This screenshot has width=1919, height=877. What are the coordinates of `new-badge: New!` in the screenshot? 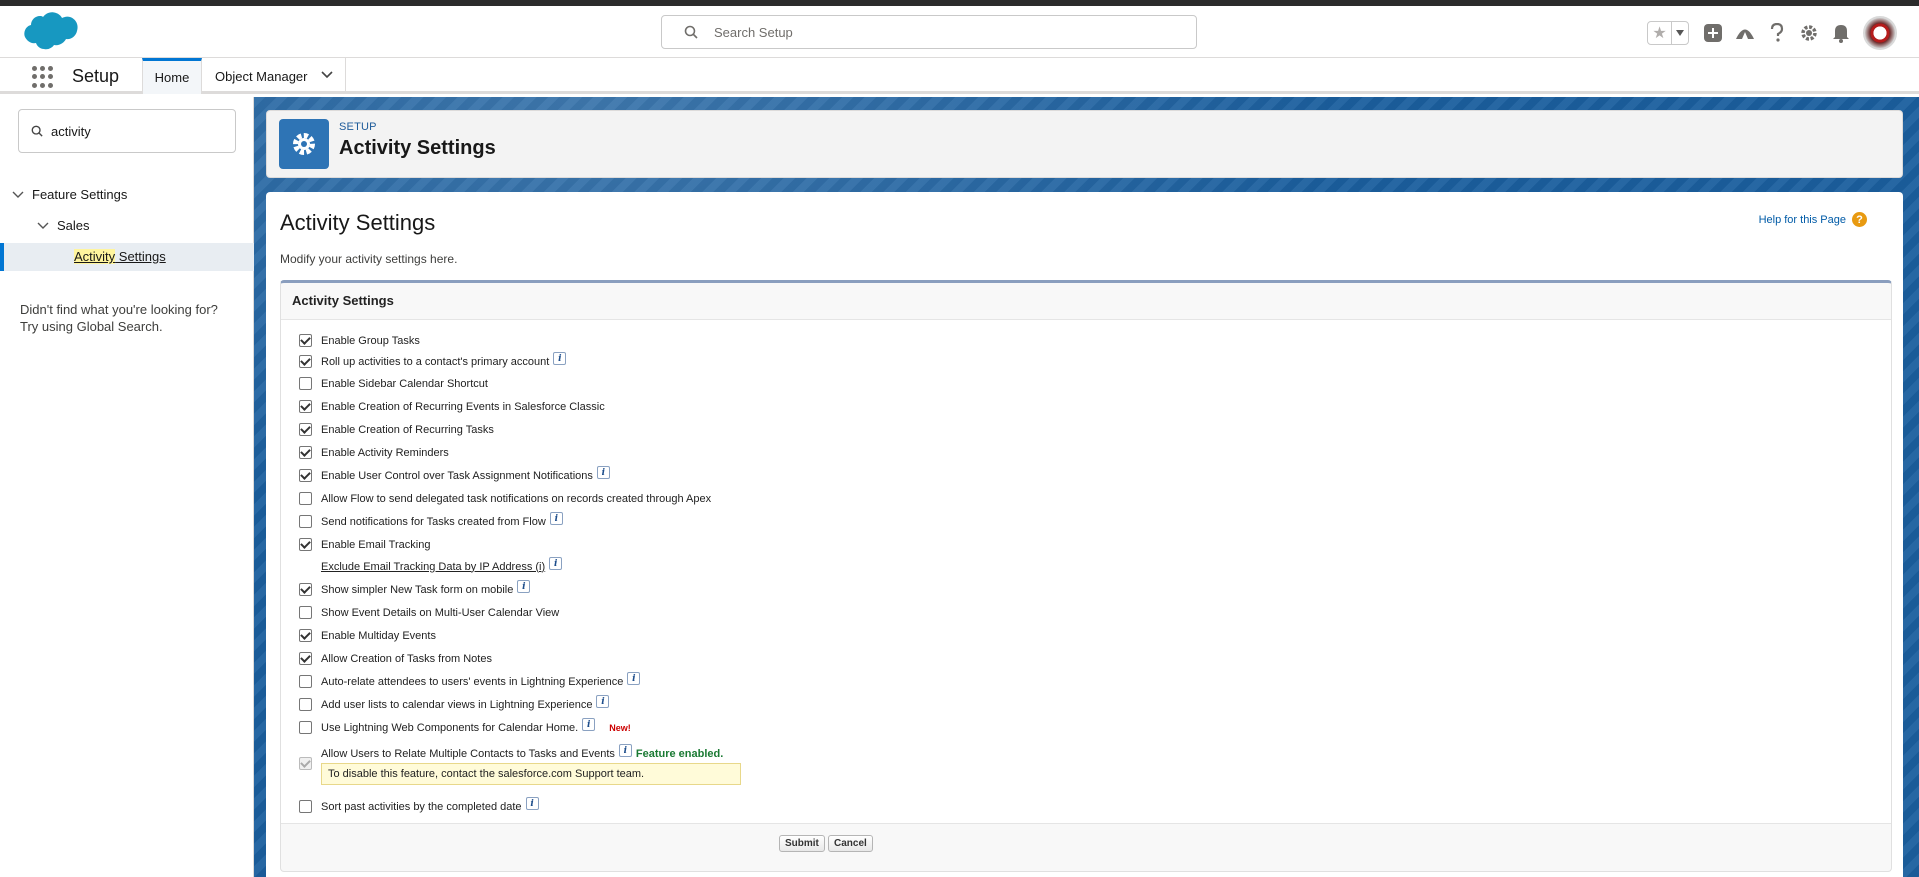 It's located at (620, 727).